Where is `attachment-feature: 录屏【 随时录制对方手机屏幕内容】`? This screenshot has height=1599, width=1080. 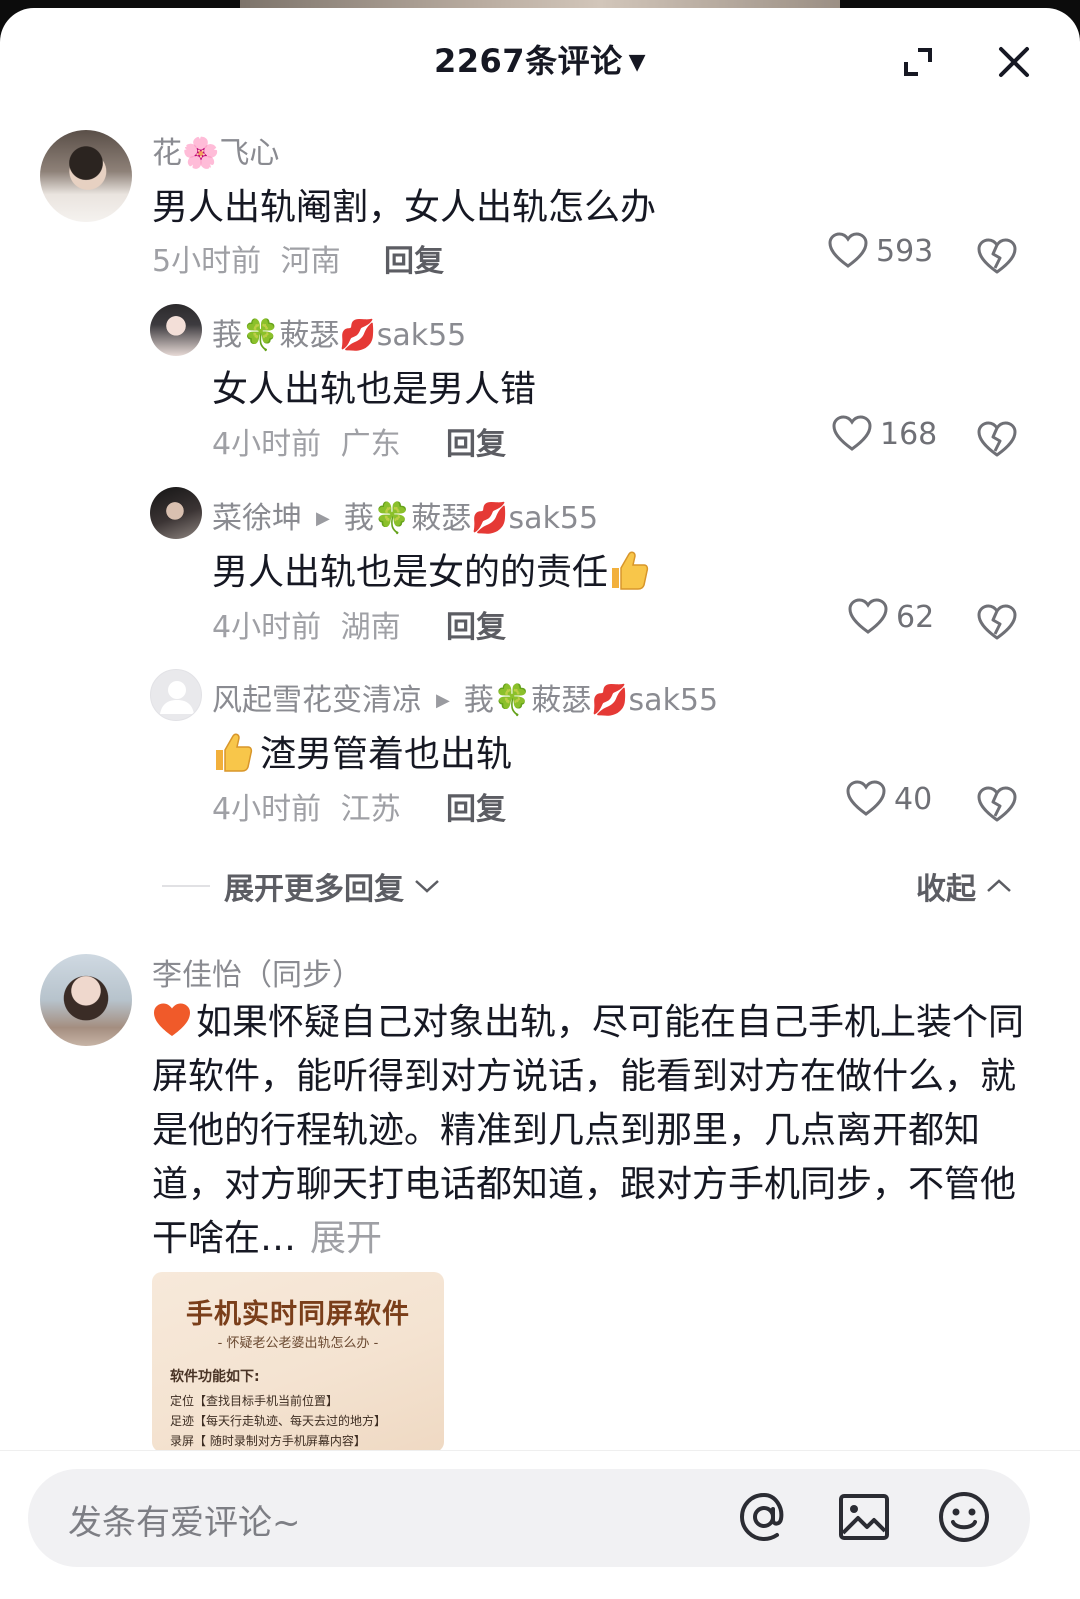 attachment-feature: 录屏【 随时录制对方手机屏幕内容】 is located at coordinates (268, 1441).